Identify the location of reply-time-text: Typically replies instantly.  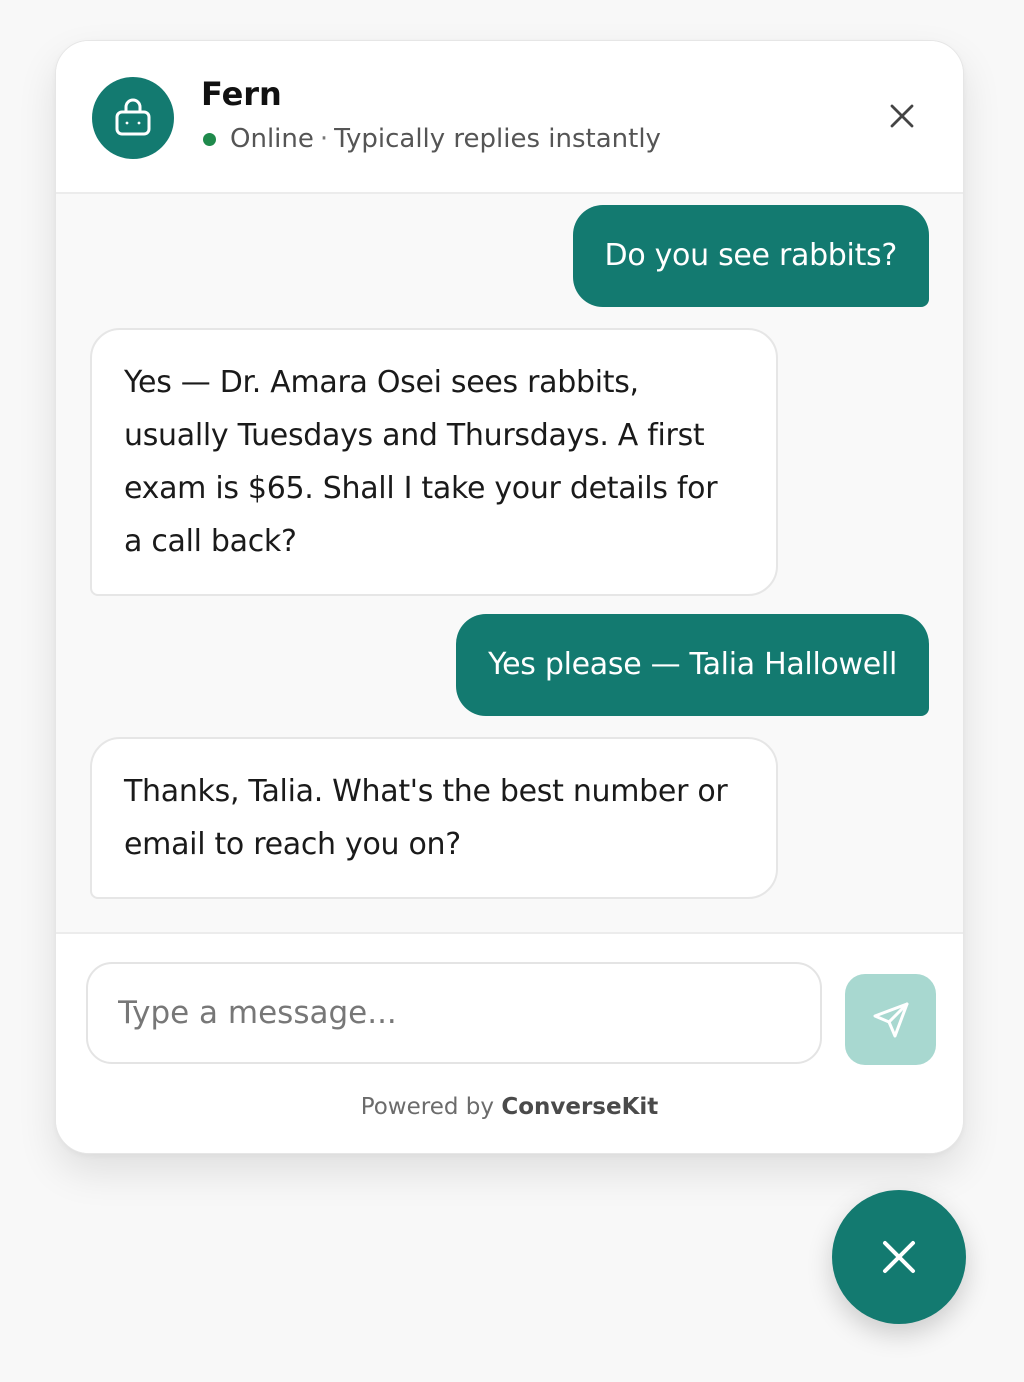
(497, 139).